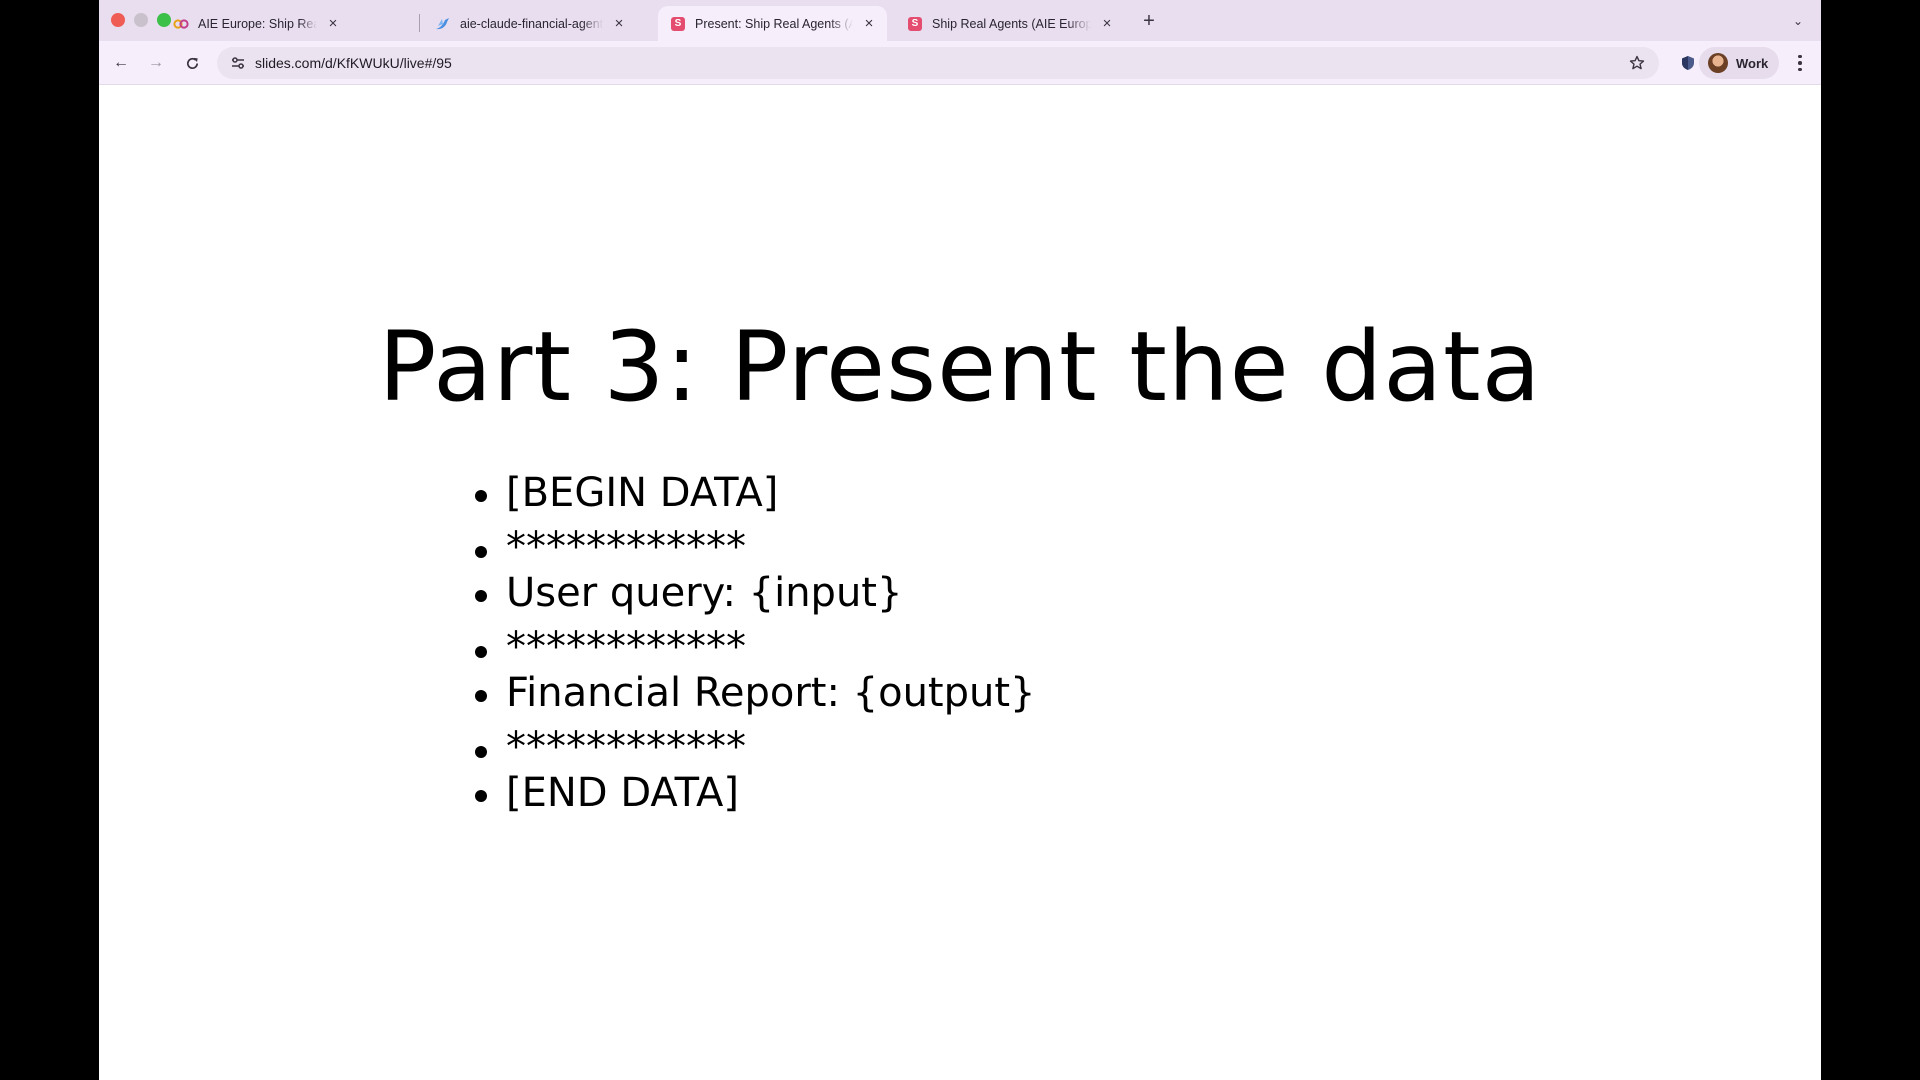 The image size is (1920, 1080). What do you see at coordinates (1798, 21) in the screenshot?
I see `tab-search-icon: ⌄` at bounding box center [1798, 21].